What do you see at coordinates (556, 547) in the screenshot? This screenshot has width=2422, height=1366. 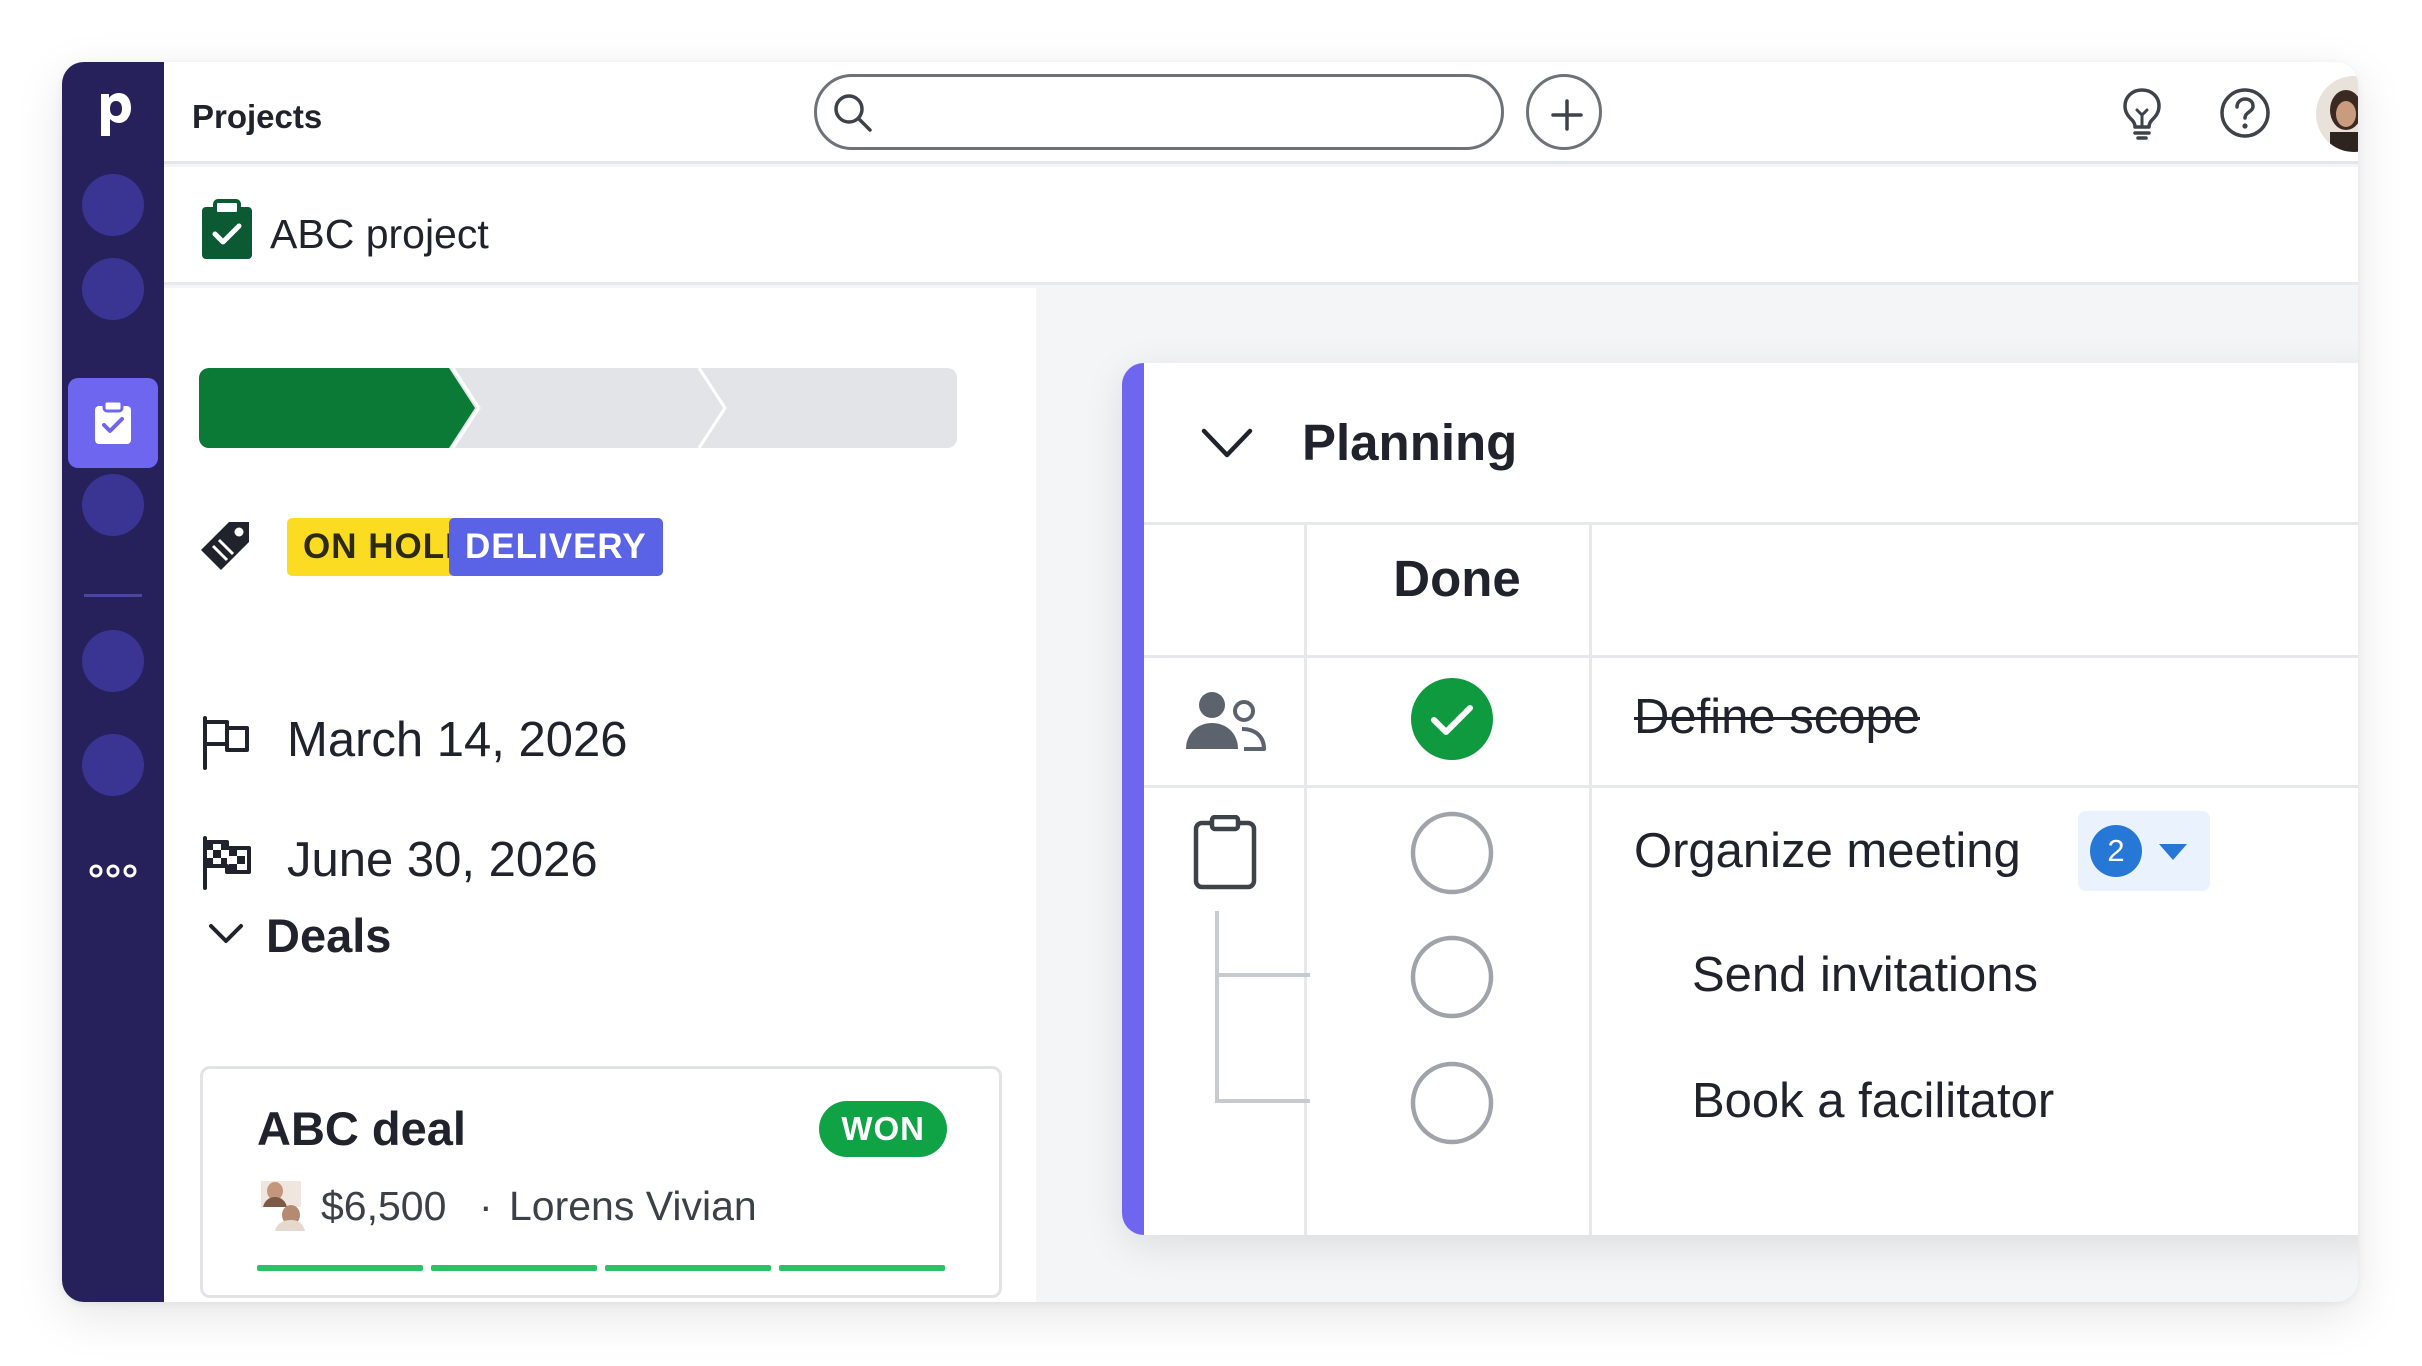 I see `label-delivery: DELIVERY` at bounding box center [556, 547].